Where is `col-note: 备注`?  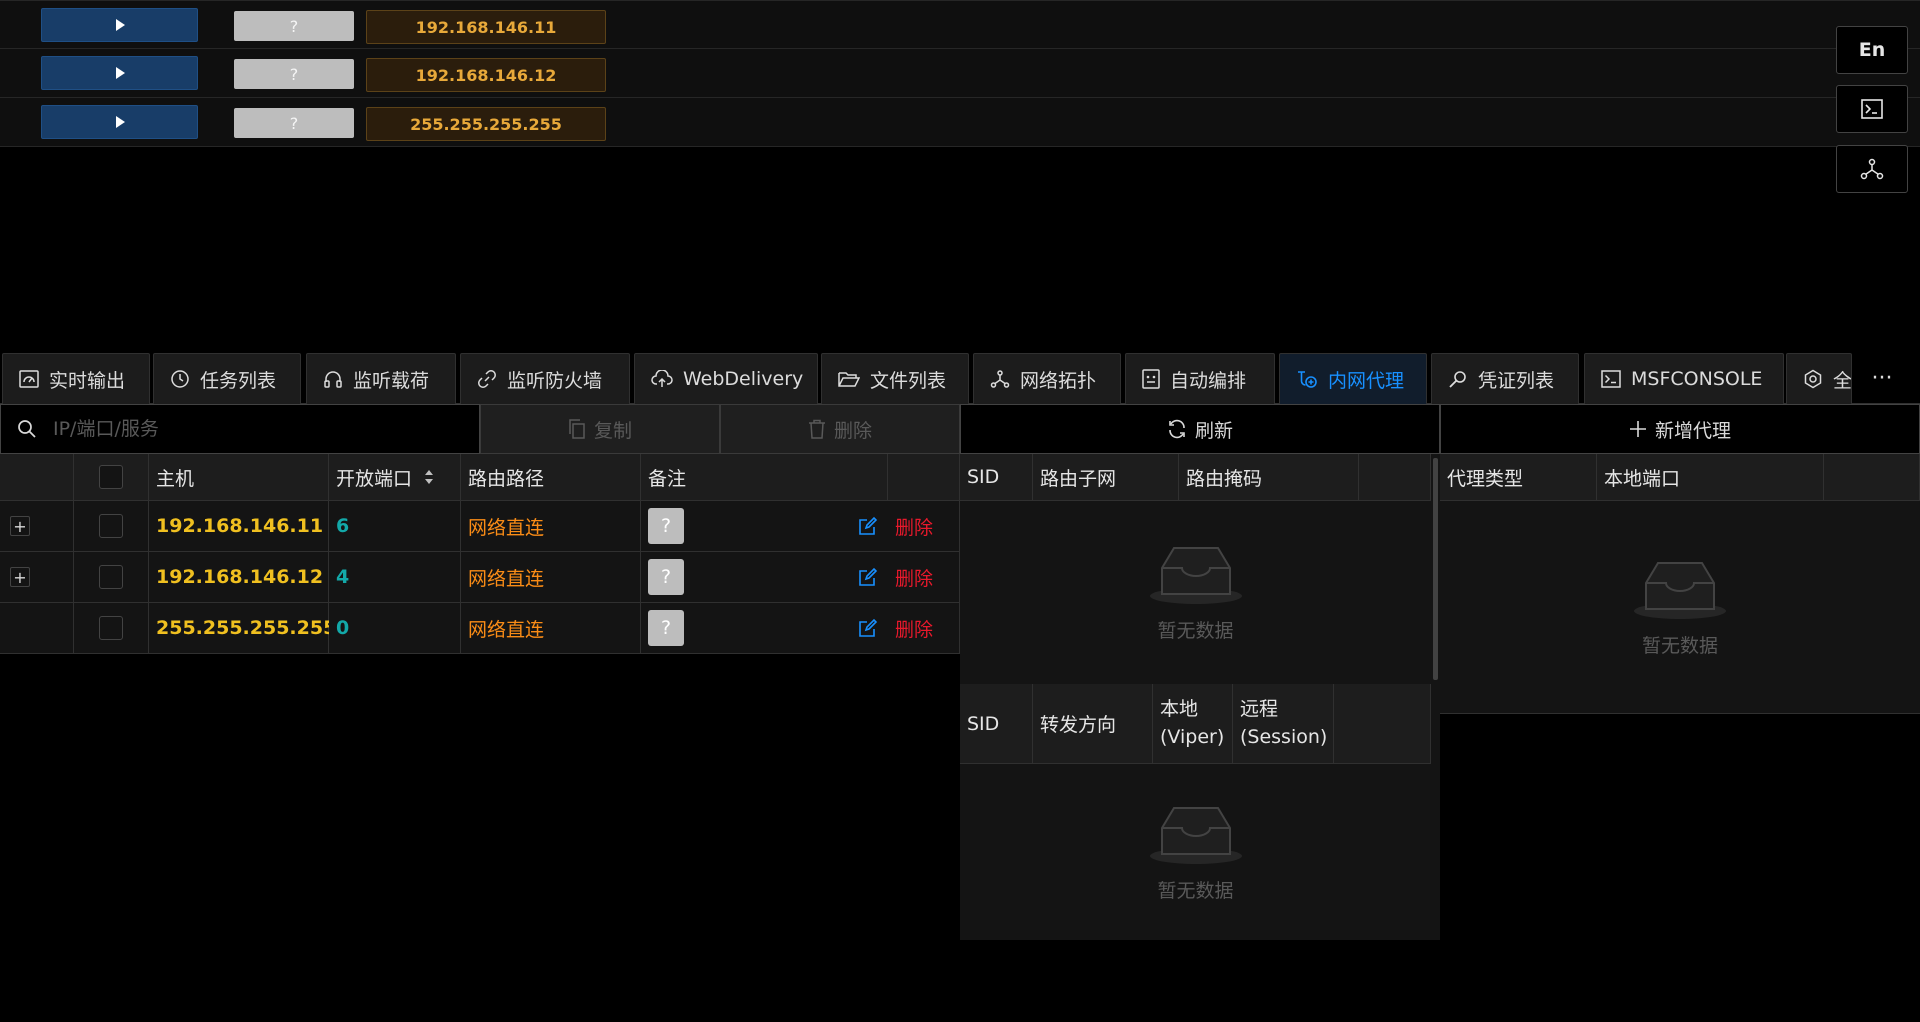
col-note: 备注 is located at coordinates (764, 477).